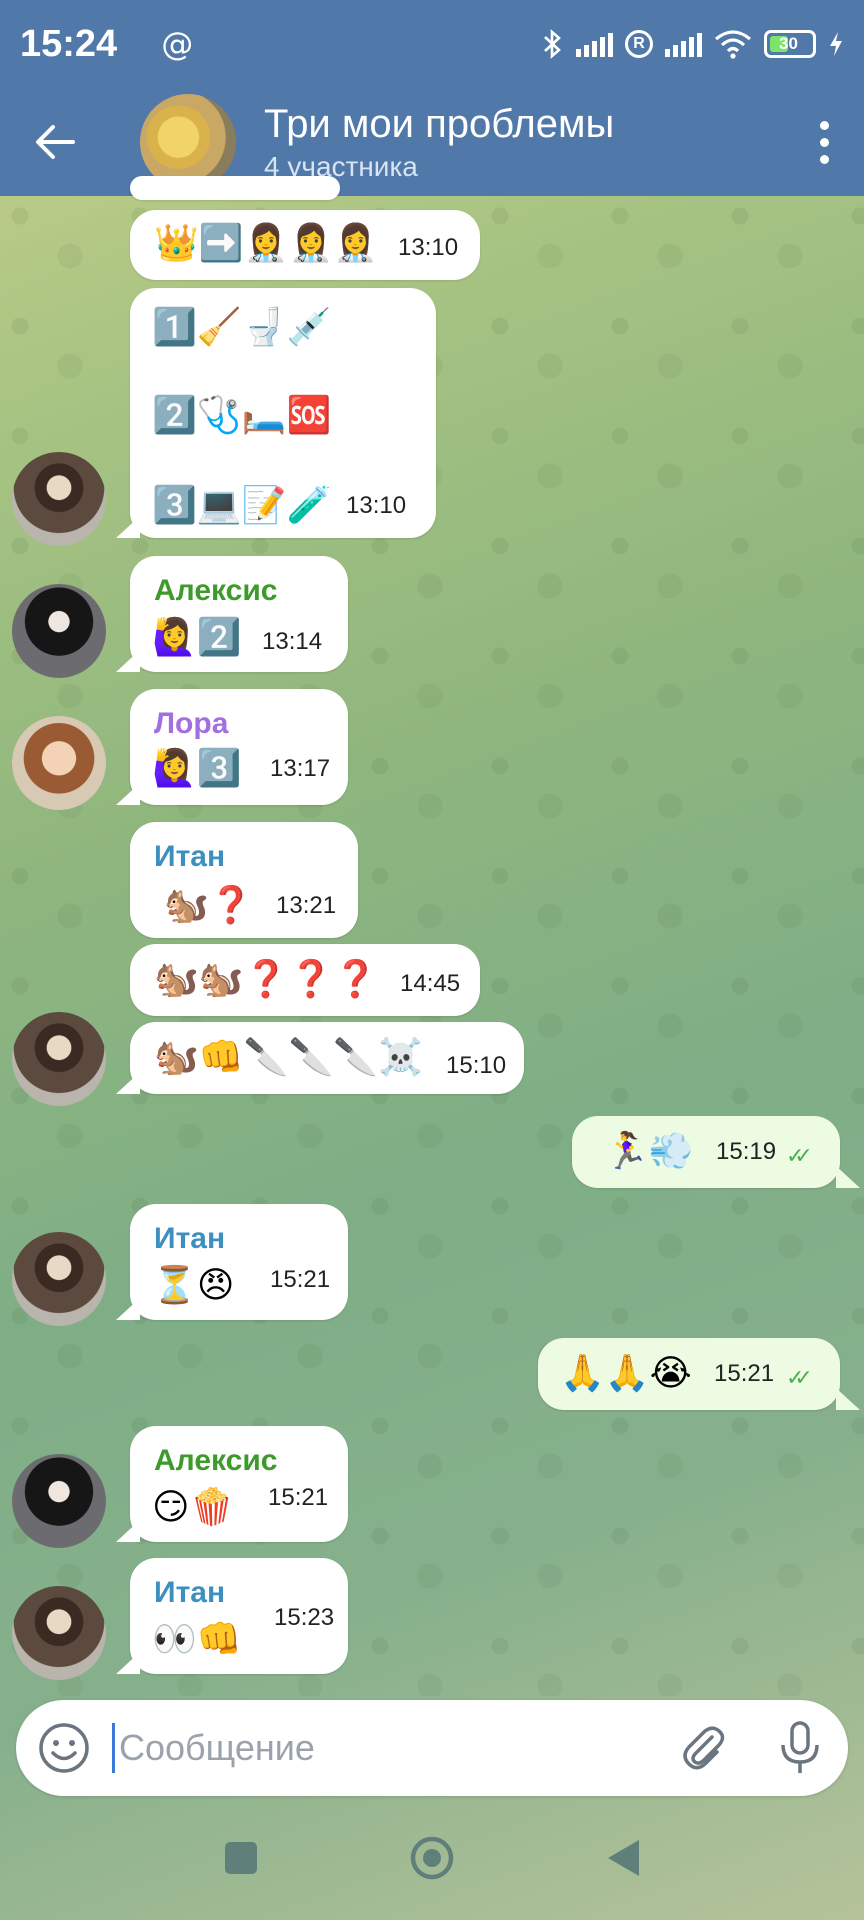 The image size is (864, 1920). I want to click on message-bubble: Итан 🐿️❓ 13:21, so click(244, 880).